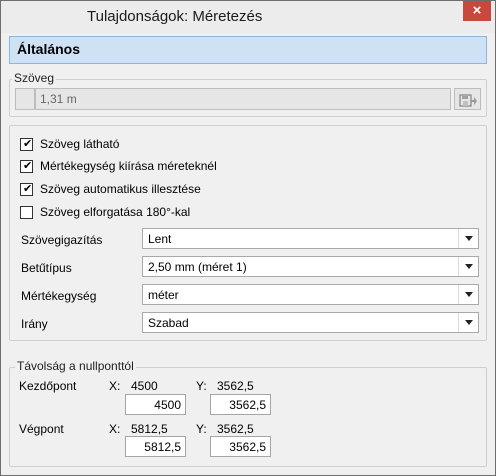  What do you see at coordinates (120, 189) in the screenshot?
I see `checkbox-label: Szöveg automatikus illesztése` at bounding box center [120, 189].